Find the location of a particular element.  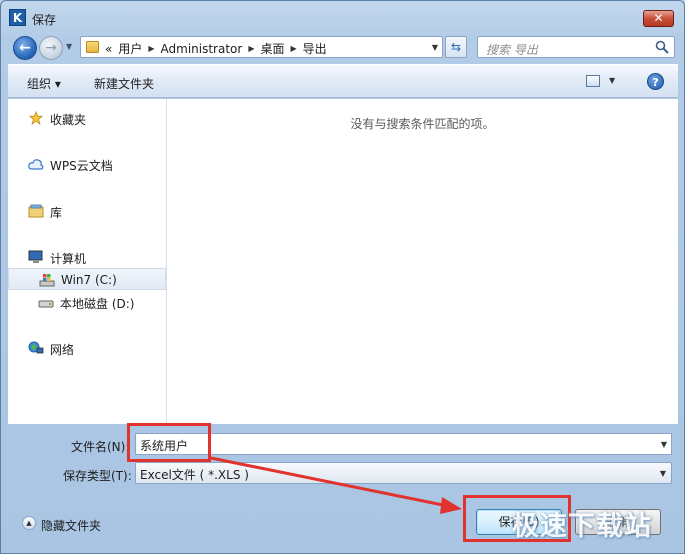

system-drive-icon is located at coordinates (47, 280).